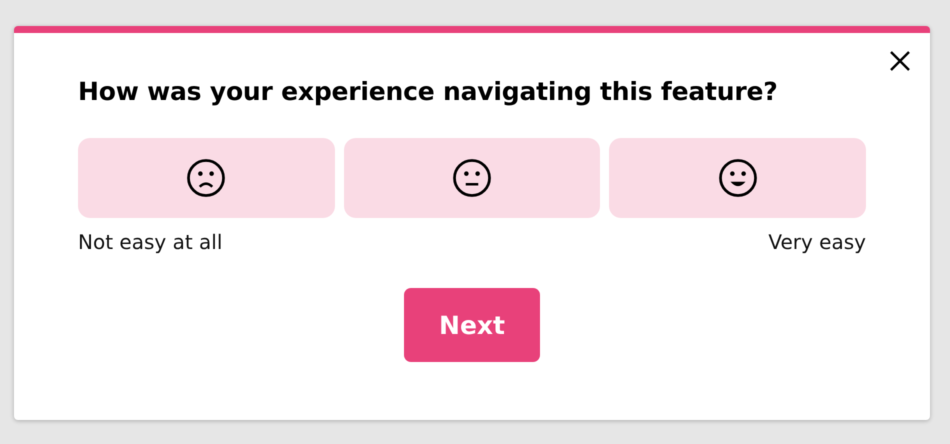 The height and width of the screenshot is (444, 950). I want to click on happy-face-icon, so click(738, 178).